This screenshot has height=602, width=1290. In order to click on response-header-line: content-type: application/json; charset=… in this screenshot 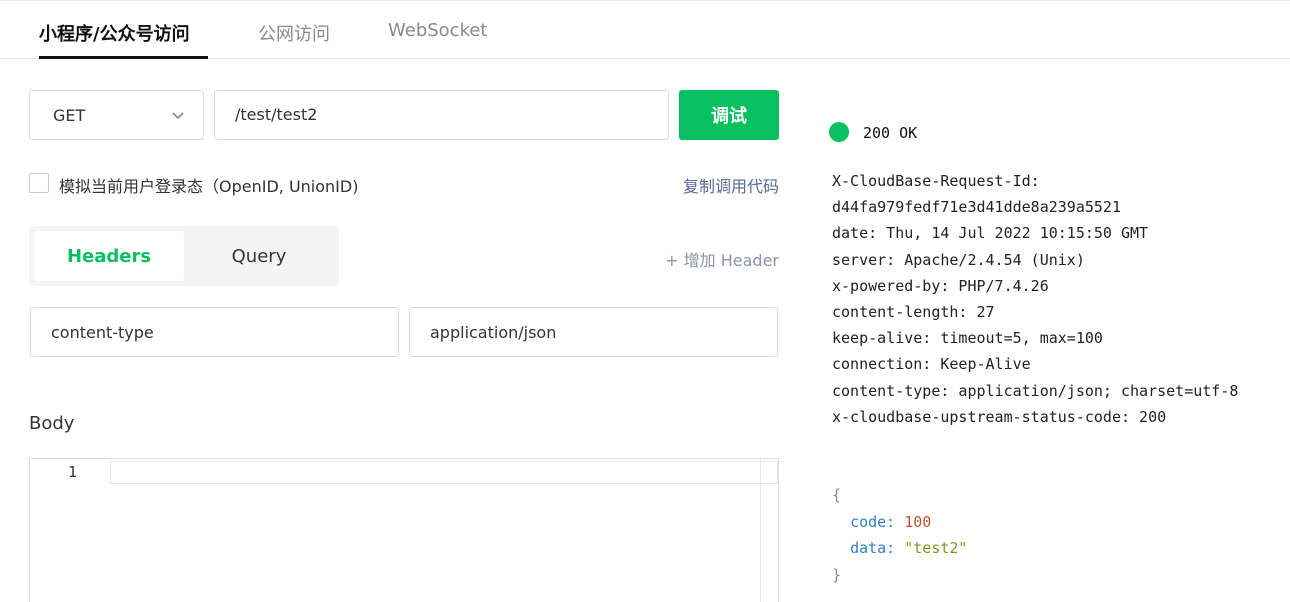, I will do `click(1035, 390)`.